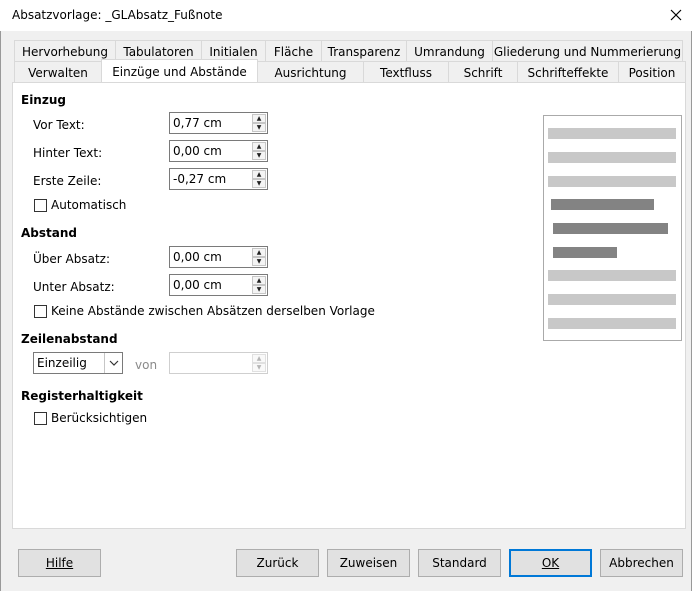 Image resolution: width=692 pixels, height=591 pixels. I want to click on automatisch-checkbox: Automatisch, so click(80, 205).